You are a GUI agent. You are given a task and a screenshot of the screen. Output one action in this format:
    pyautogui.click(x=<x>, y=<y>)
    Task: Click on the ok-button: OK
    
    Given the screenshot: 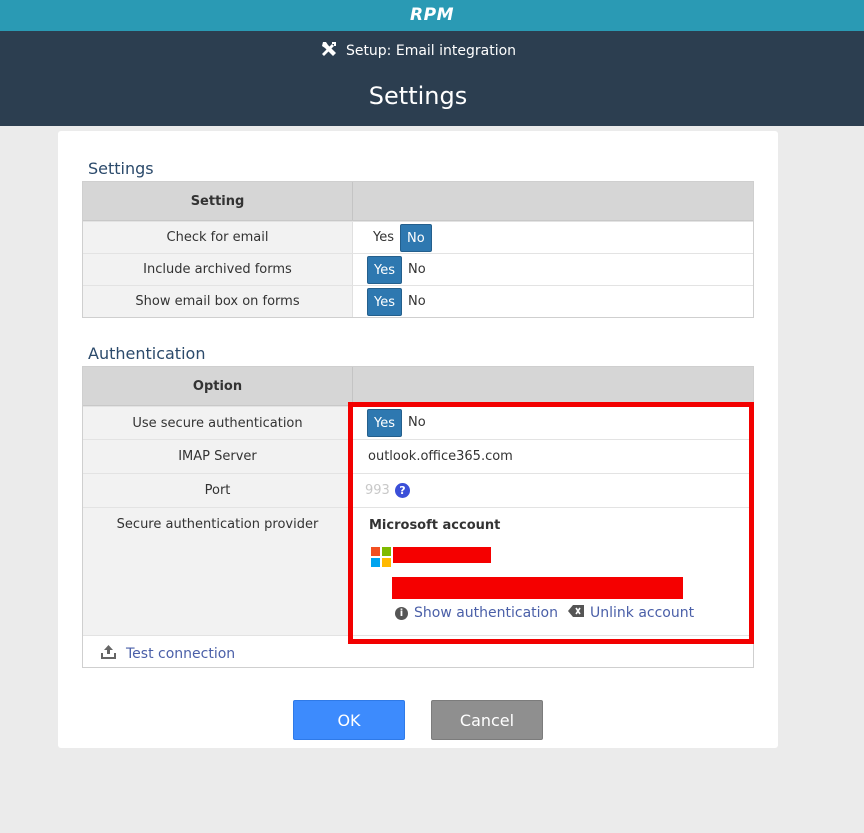 What is the action you would take?
    pyautogui.click(x=349, y=720)
    